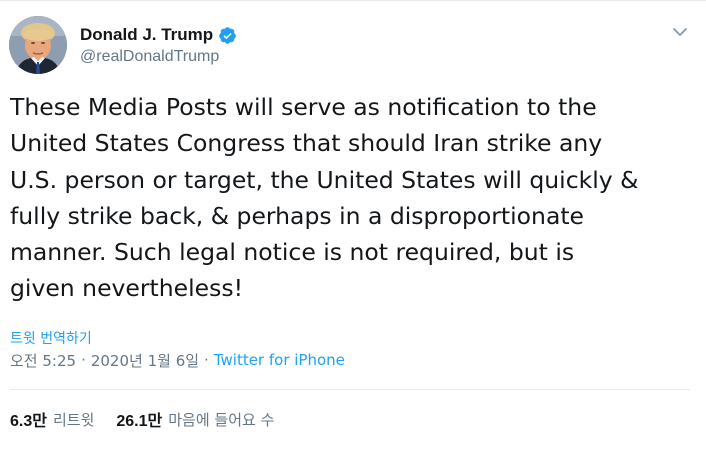 The image size is (706, 449). What do you see at coordinates (221, 419) in the screenshot?
I see `likes-label: 마음에 들어요 수` at bounding box center [221, 419].